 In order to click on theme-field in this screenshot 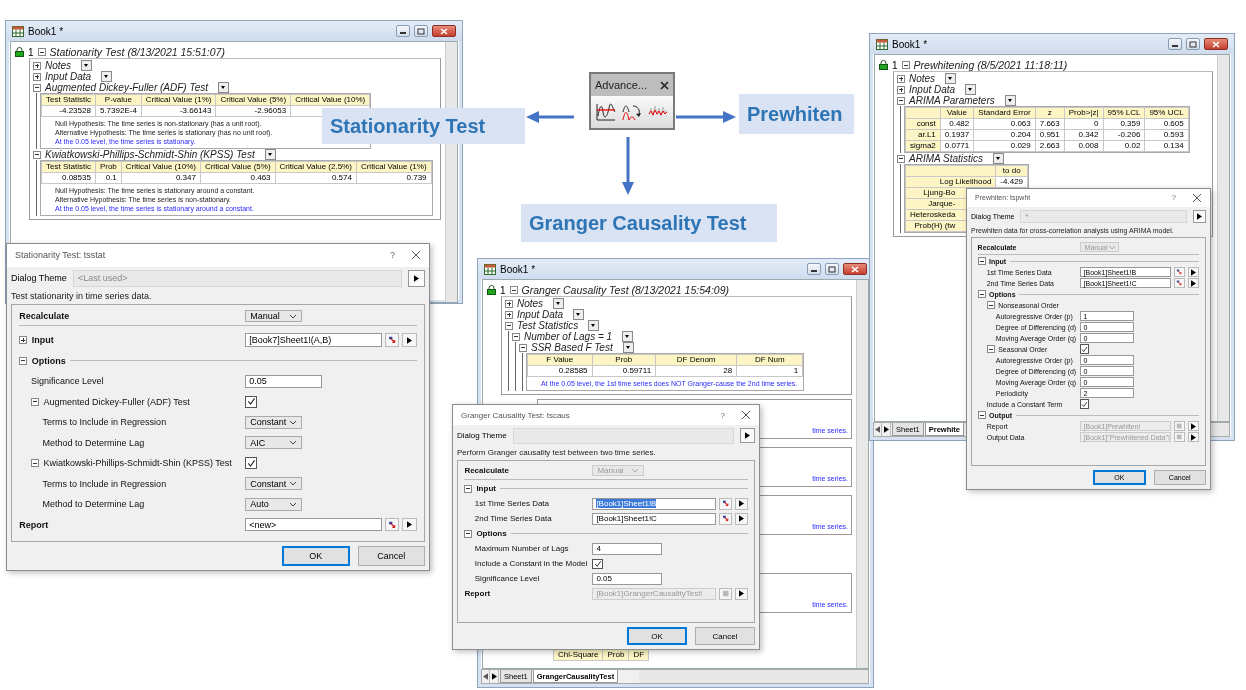, I will do `click(623, 436)`.